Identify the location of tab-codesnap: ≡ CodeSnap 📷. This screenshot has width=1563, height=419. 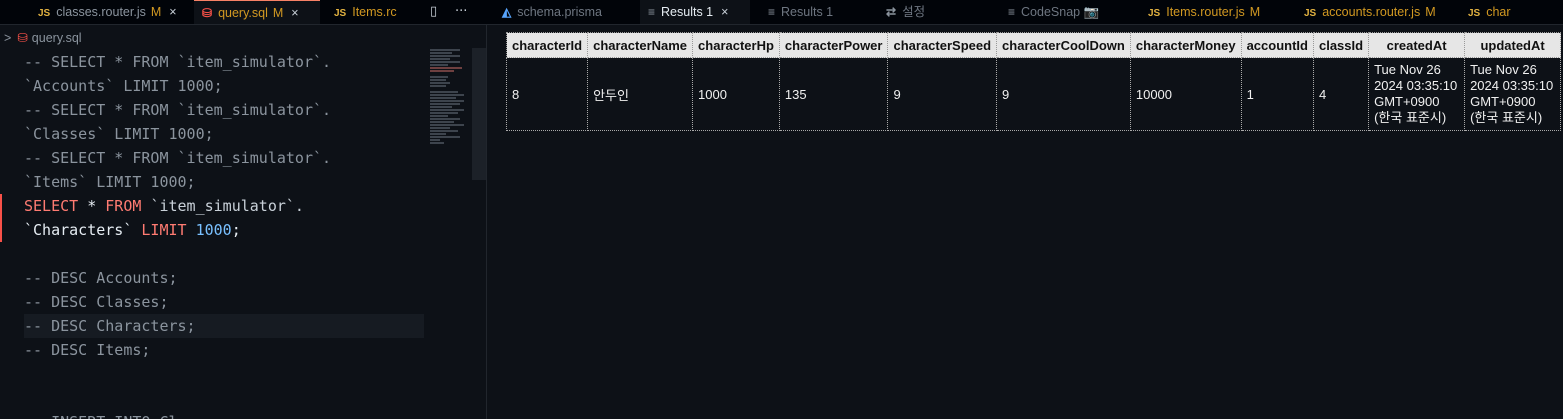
(1065, 12).